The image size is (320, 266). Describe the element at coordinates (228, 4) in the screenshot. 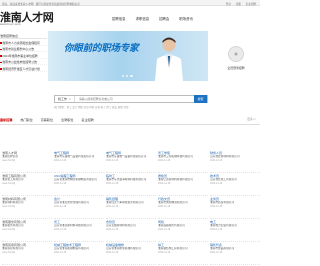

I see `login-link: 登录` at that location.